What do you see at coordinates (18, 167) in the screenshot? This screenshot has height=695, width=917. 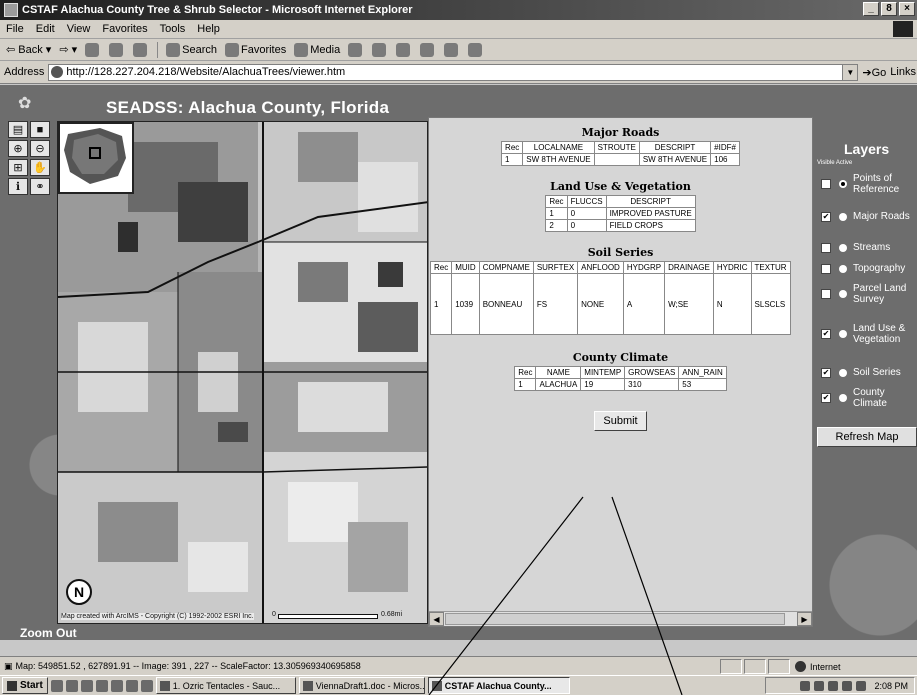 I see `full-extent-icon: ⊞` at bounding box center [18, 167].